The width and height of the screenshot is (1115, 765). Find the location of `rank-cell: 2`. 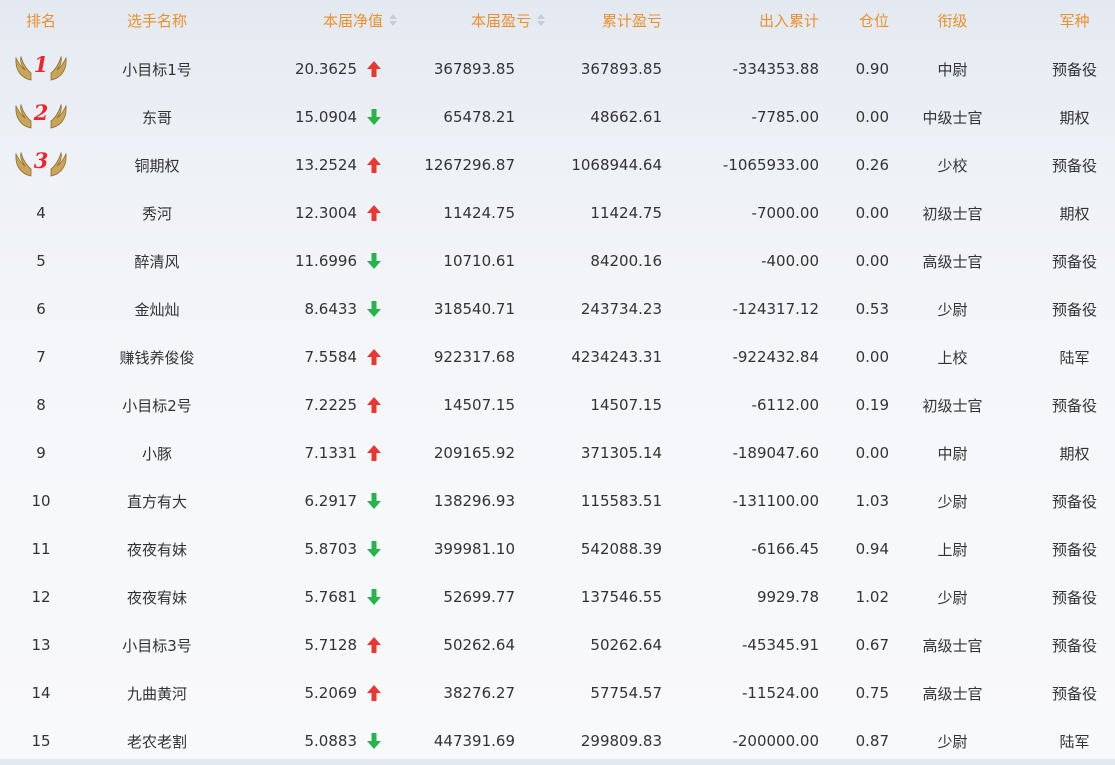

rank-cell: 2 is located at coordinates (41, 117).